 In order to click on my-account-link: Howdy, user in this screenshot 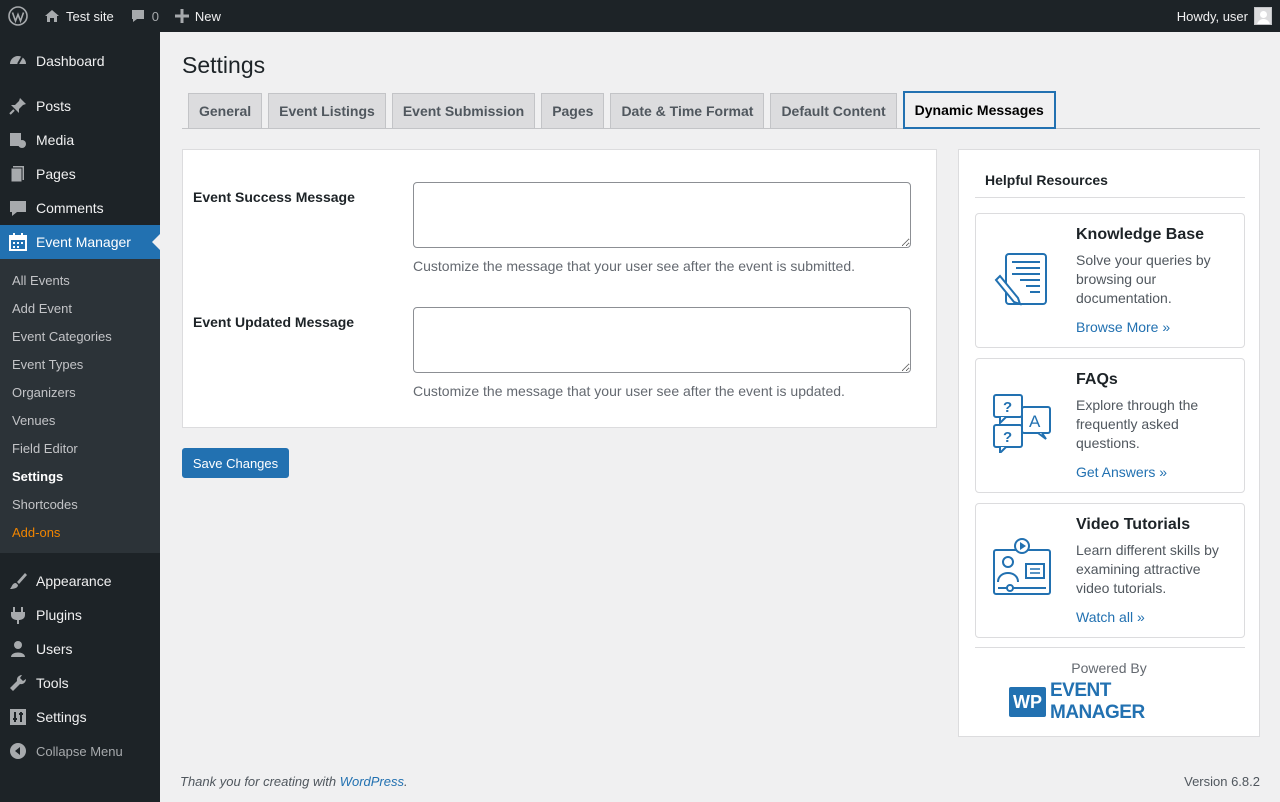, I will do `click(1224, 16)`.